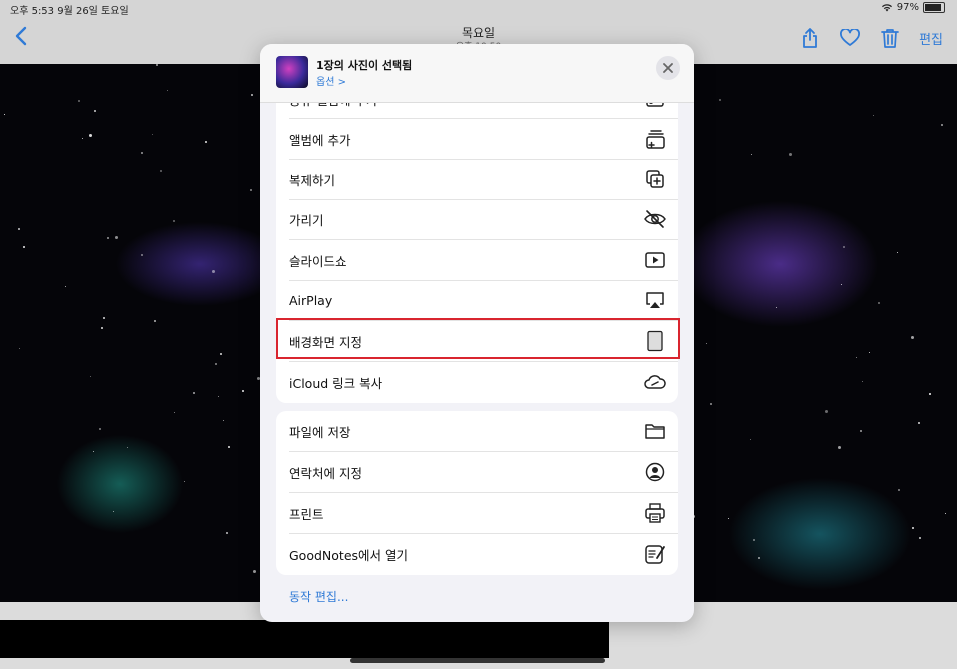 The width and height of the screenshot is (957, 669). Describe the element at coordinates (477, 472) in the screenshot. I see `action-assign-to-contact: 연락처에 지정` at that location.